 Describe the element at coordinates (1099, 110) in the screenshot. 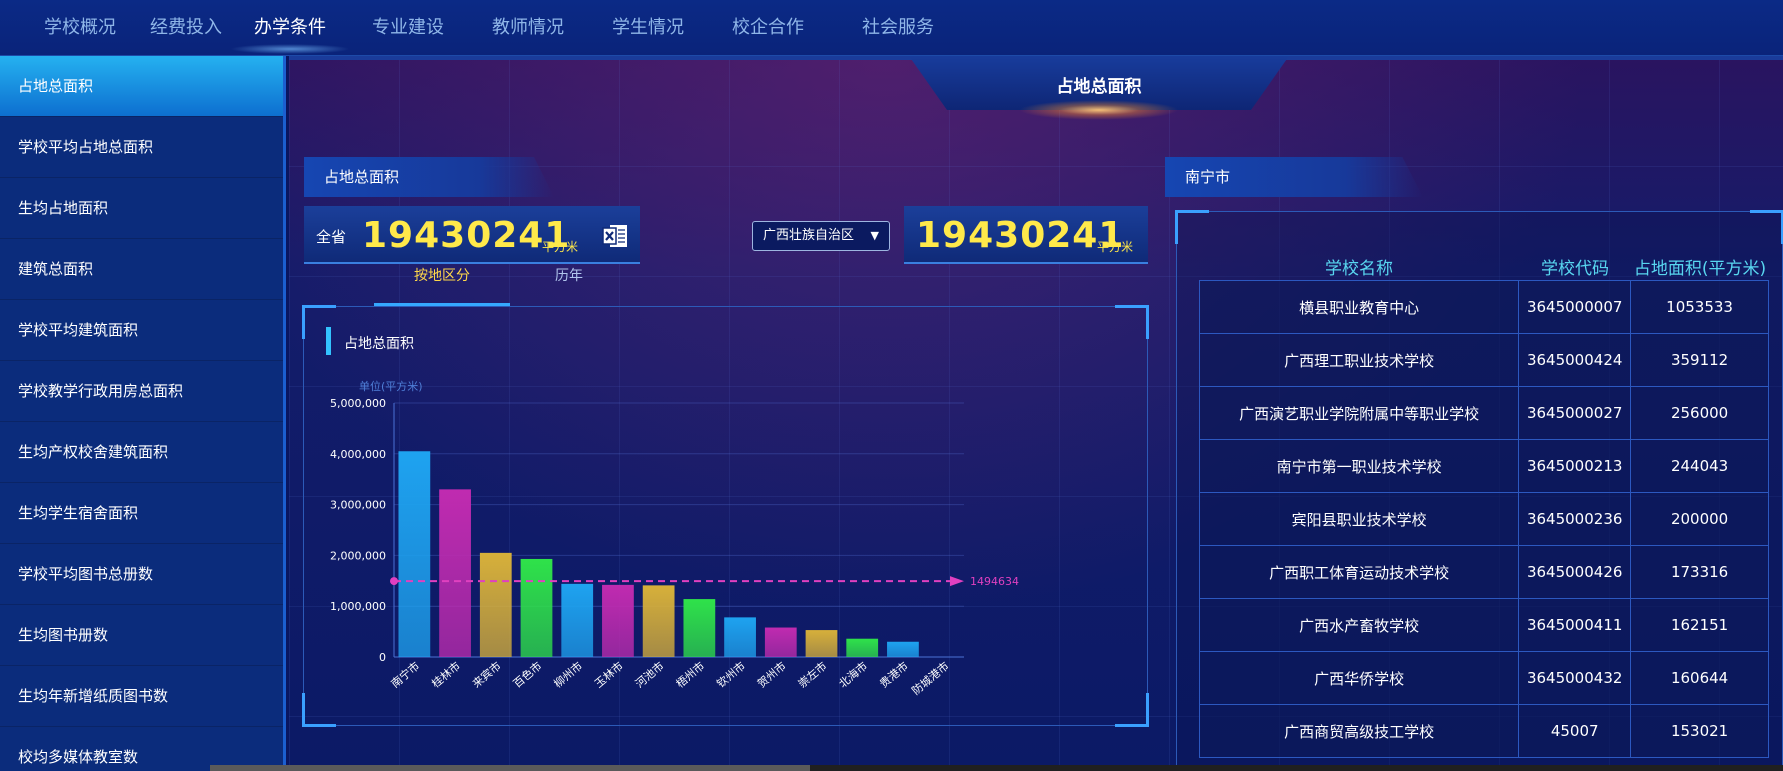

I see `header-glow` at that location.